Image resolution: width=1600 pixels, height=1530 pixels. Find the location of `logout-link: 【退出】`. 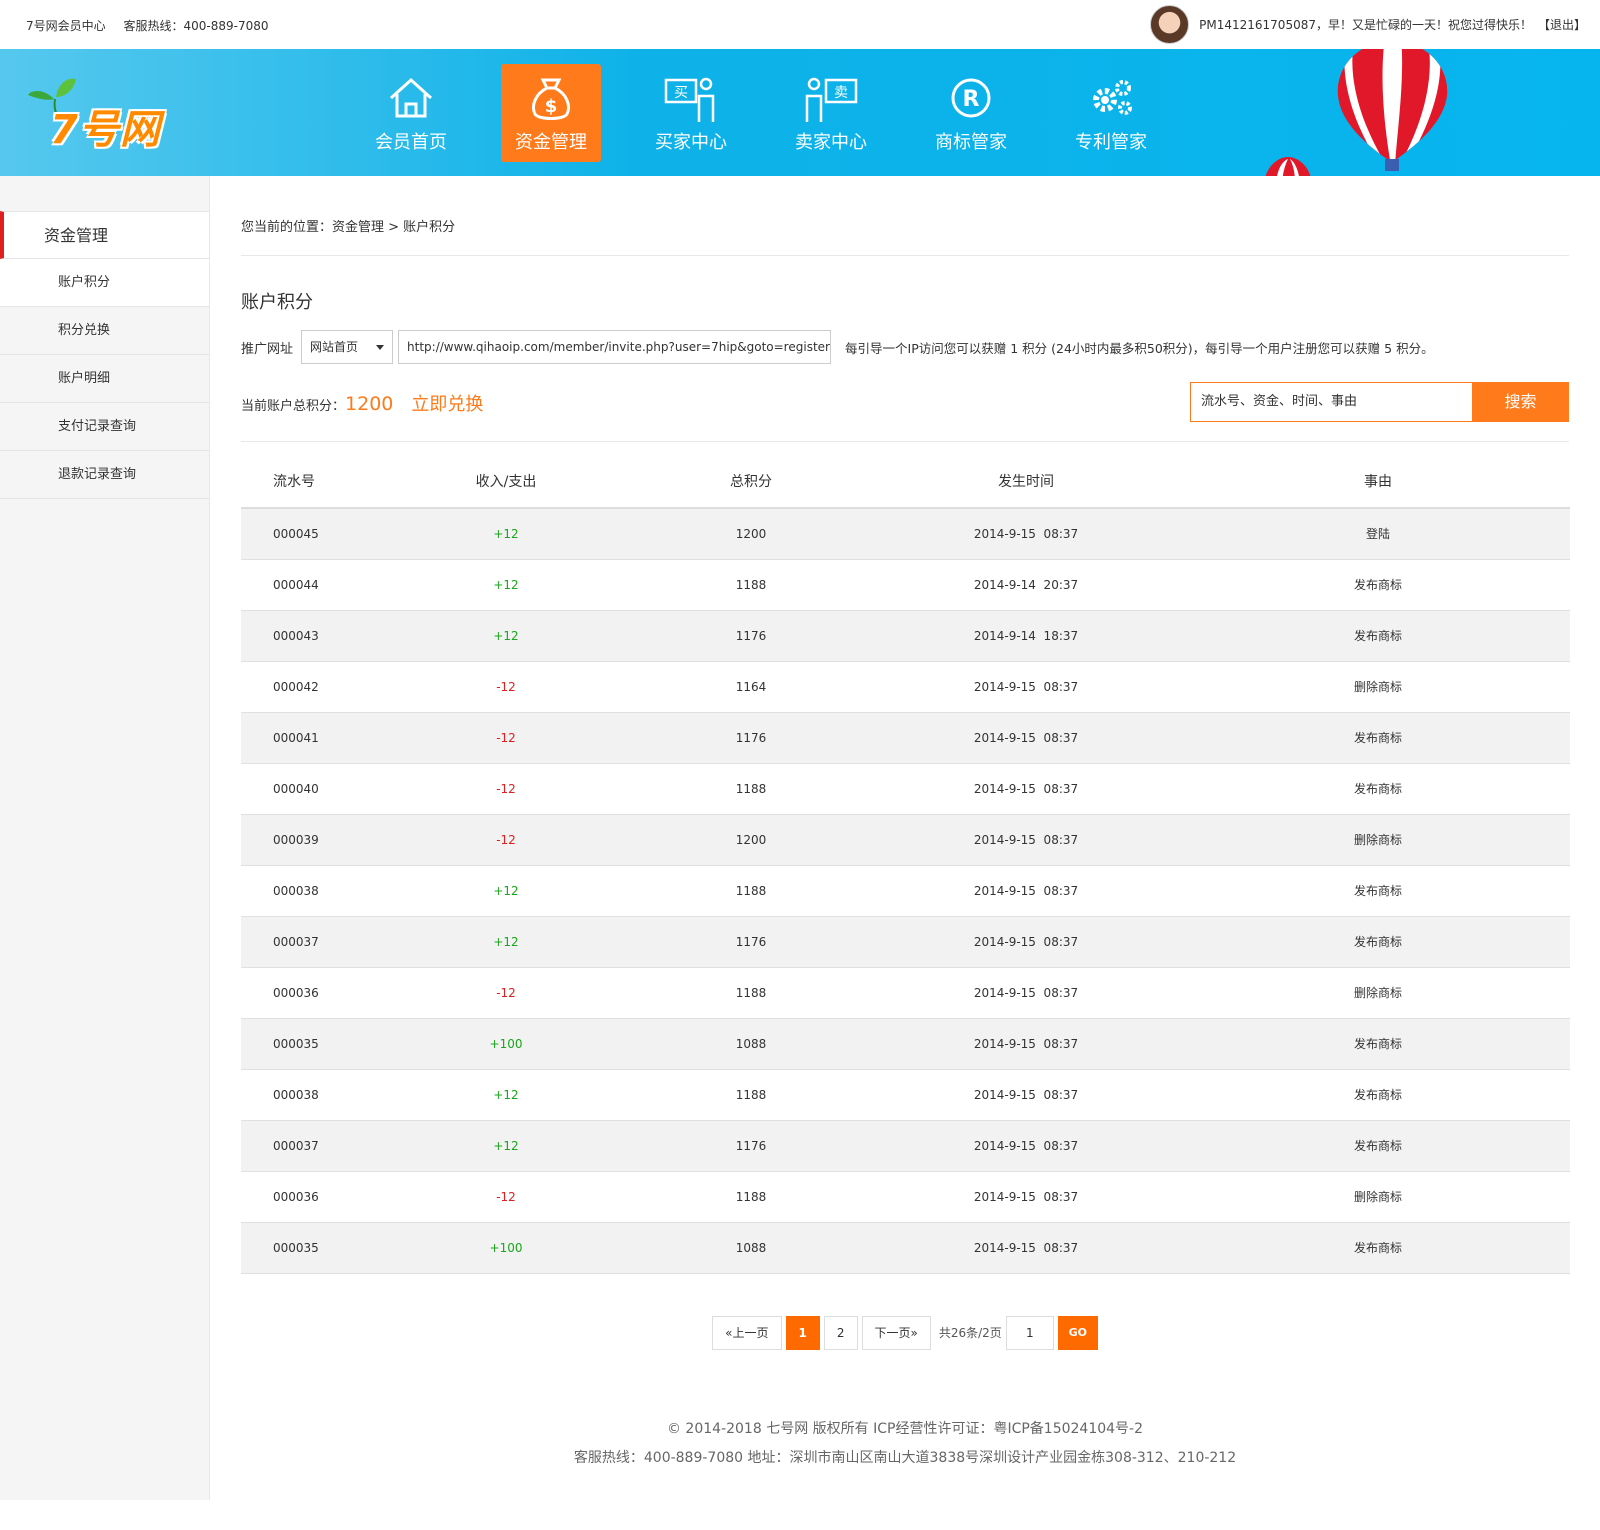

logout-link: 【退出】 is located at coordinates (1562, 24).